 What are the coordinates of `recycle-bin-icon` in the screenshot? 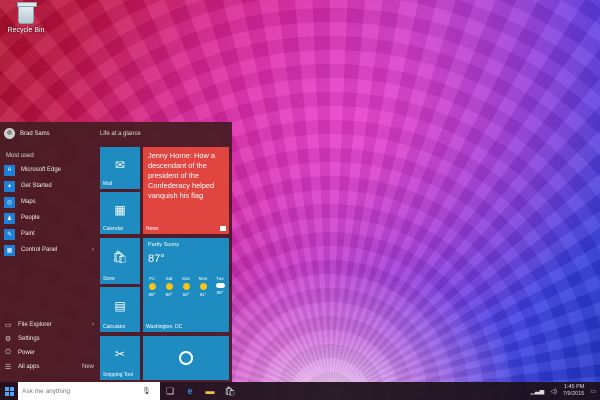 It's located at (27, 13).